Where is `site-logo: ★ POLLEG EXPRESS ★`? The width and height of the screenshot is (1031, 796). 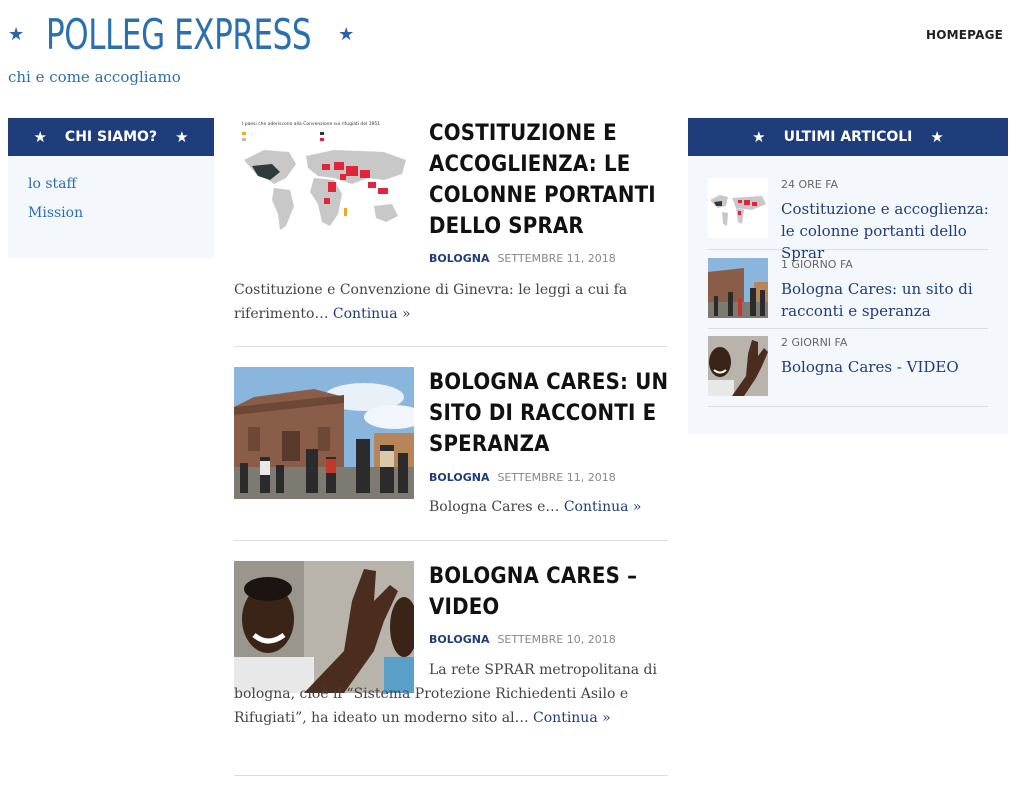 site-logo: ★ POLLEG EXPRESS ★ is located at coordinates (181, 34).